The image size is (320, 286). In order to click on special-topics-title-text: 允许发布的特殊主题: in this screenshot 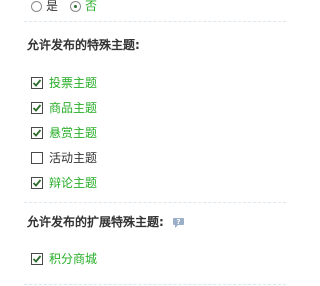, I will do `click(83, 45)`.